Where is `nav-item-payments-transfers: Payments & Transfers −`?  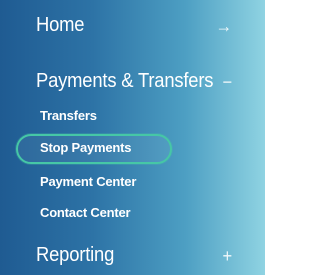 nav-item-payments-transfers: Payments & Transfers − is located at coordinates (134, 81).